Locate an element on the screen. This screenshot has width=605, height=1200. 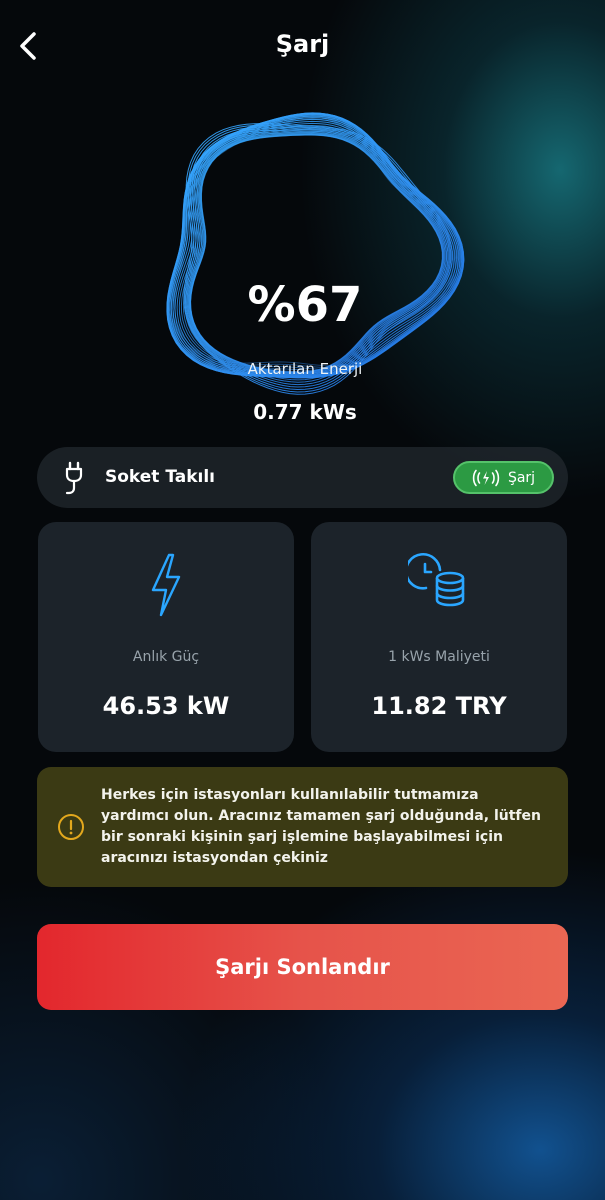
charge-percent: %67 is located at coordinates (305, 305).